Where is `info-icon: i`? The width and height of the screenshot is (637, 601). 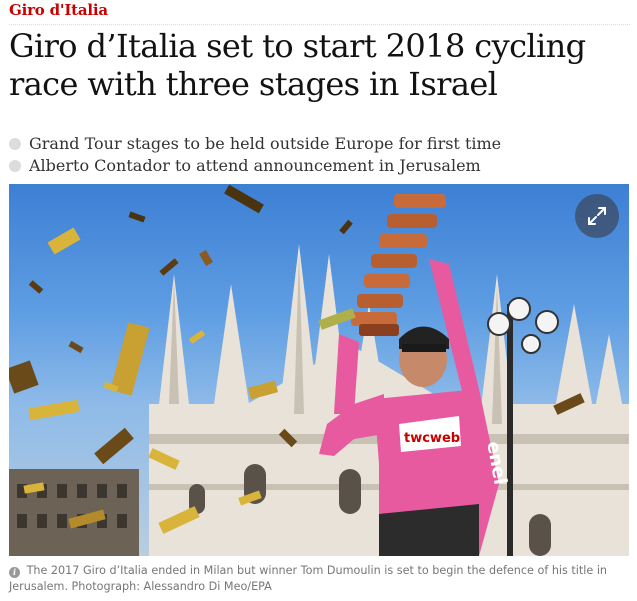
info-icon: i is located at coordinates (14, 572).